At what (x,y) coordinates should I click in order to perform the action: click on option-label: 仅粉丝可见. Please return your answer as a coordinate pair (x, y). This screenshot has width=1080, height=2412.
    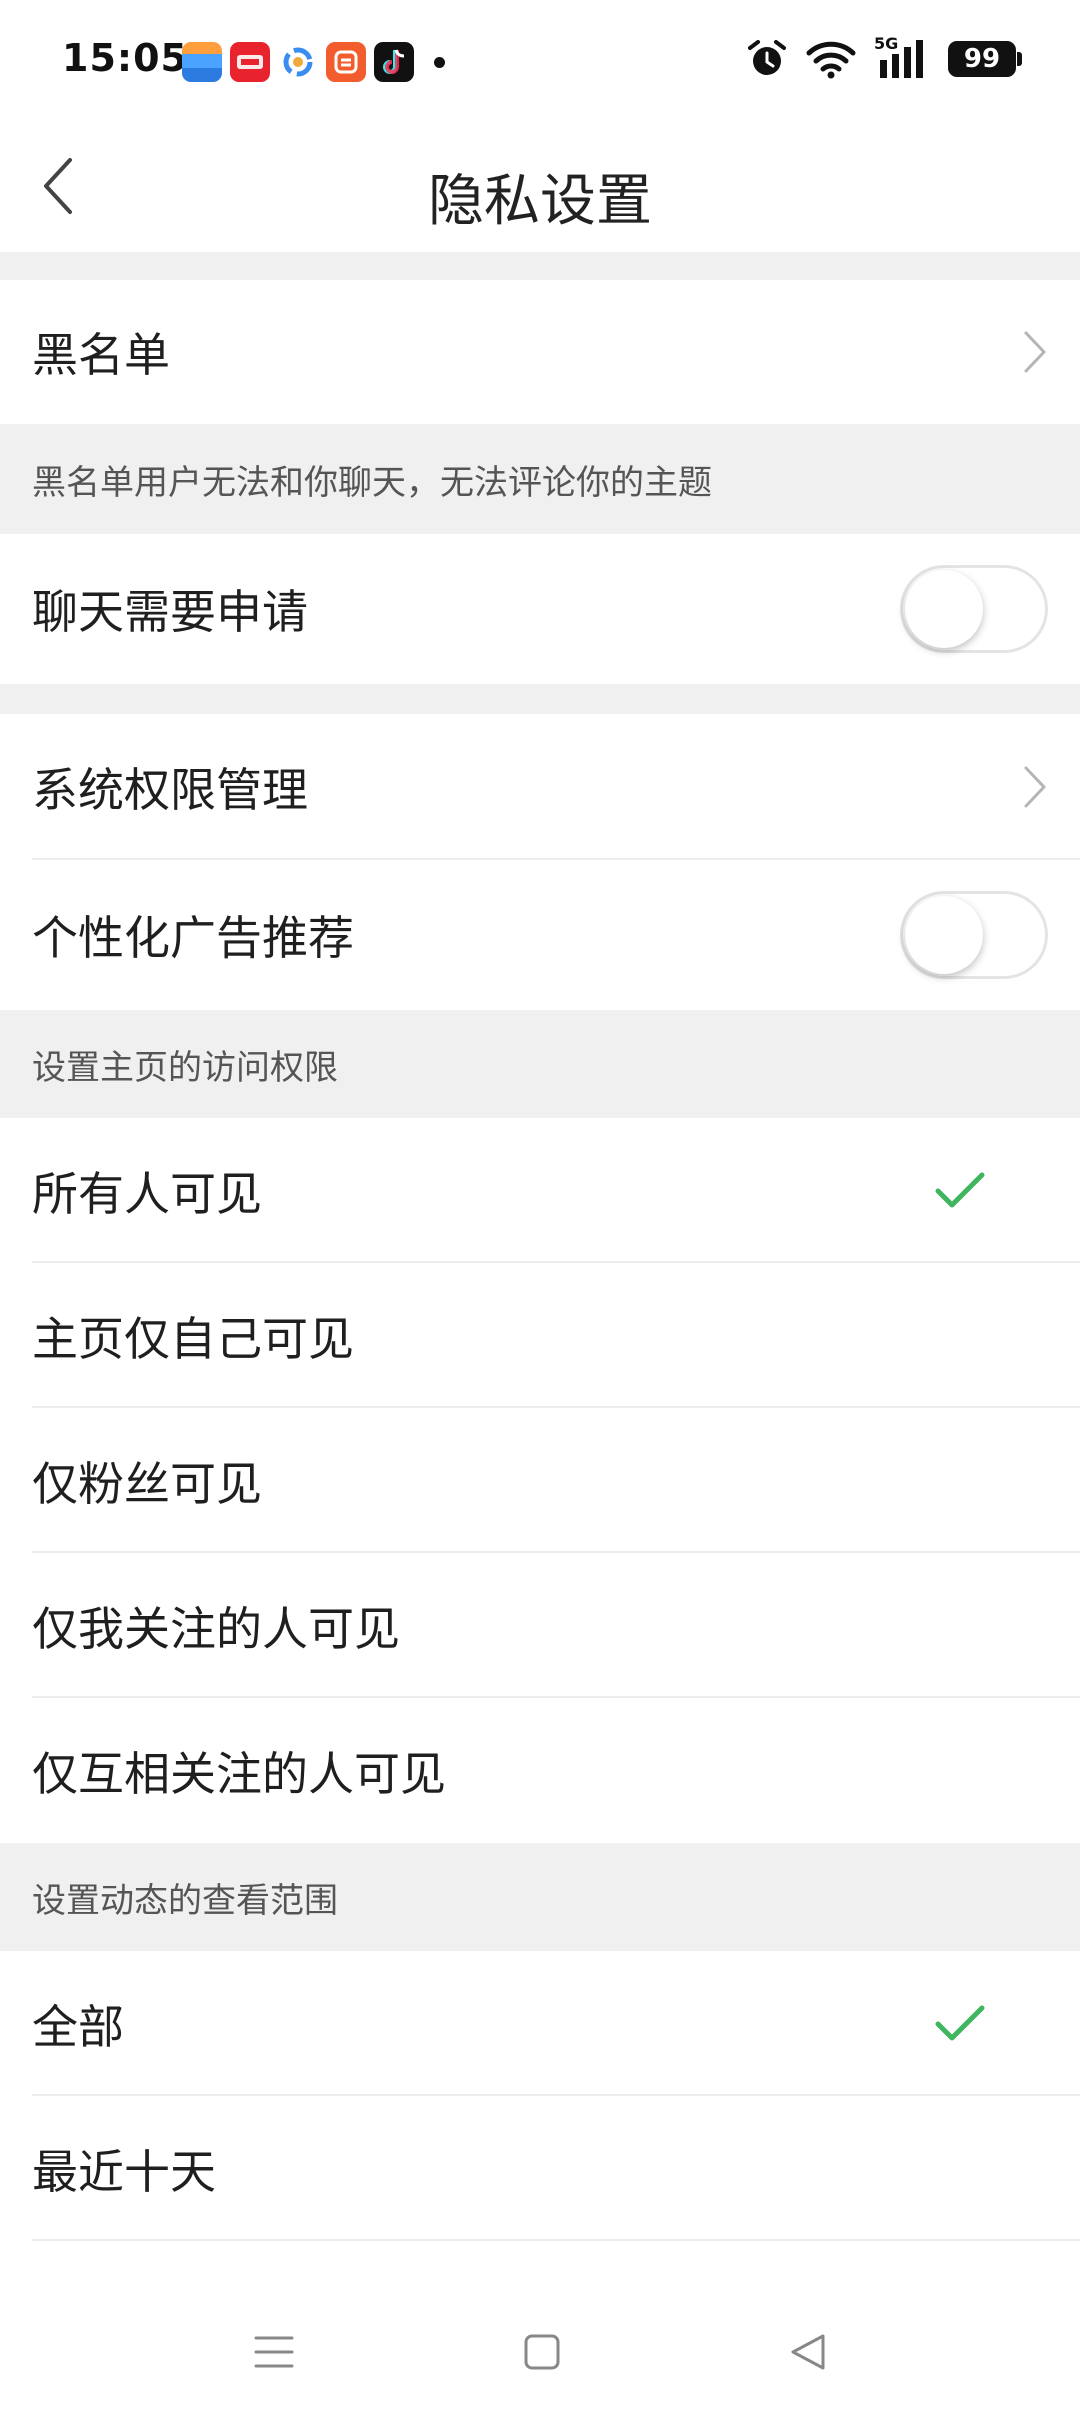
    Looking at the image, I should click on (147, 1483).